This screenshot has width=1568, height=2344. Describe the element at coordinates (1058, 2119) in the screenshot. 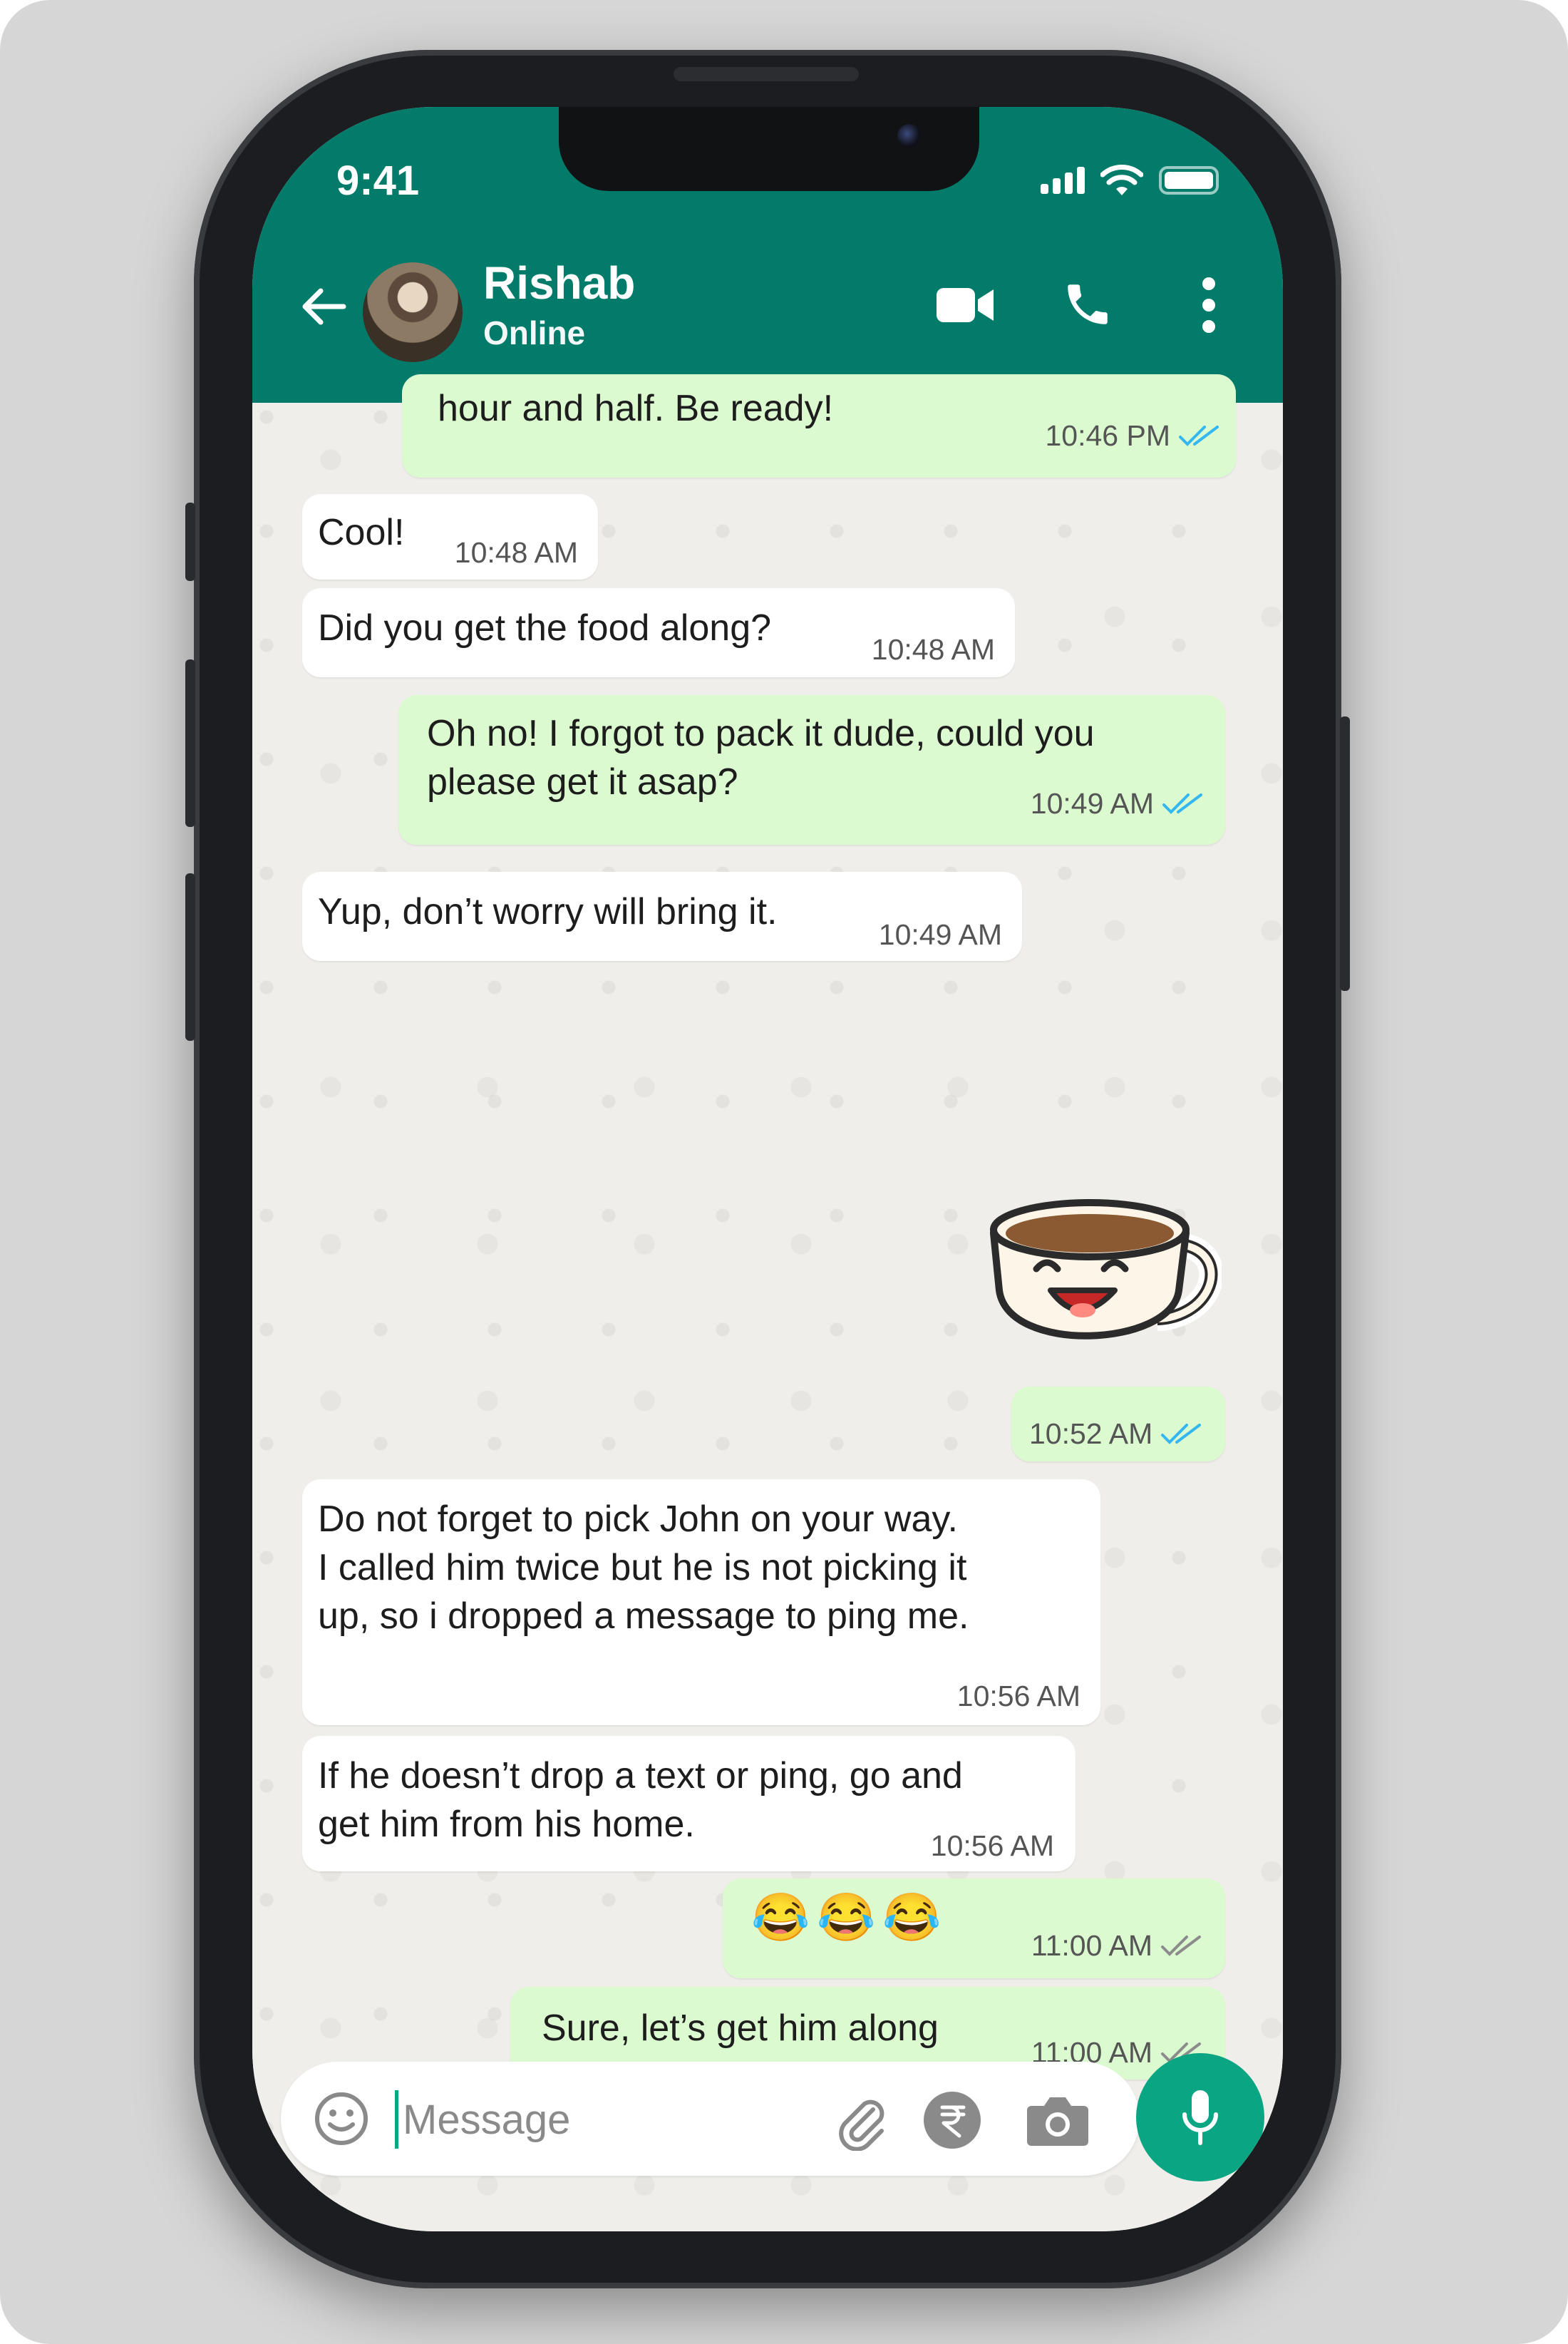

I see `camera-icon` at that location.